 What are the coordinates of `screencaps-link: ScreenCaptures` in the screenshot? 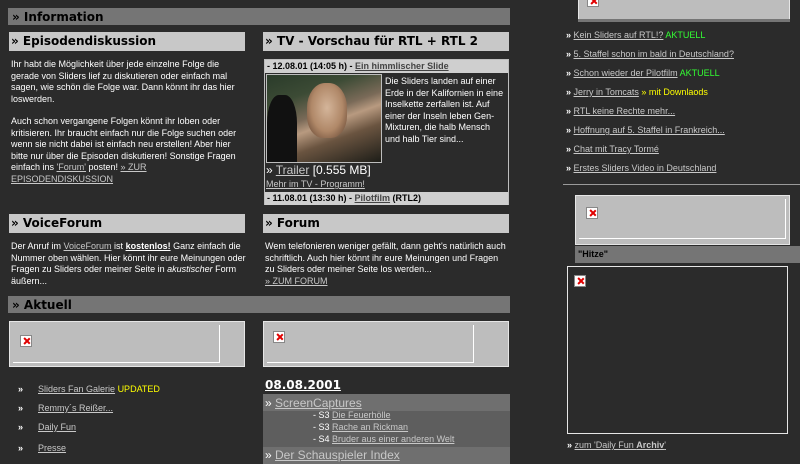 It's located at (318, 403).